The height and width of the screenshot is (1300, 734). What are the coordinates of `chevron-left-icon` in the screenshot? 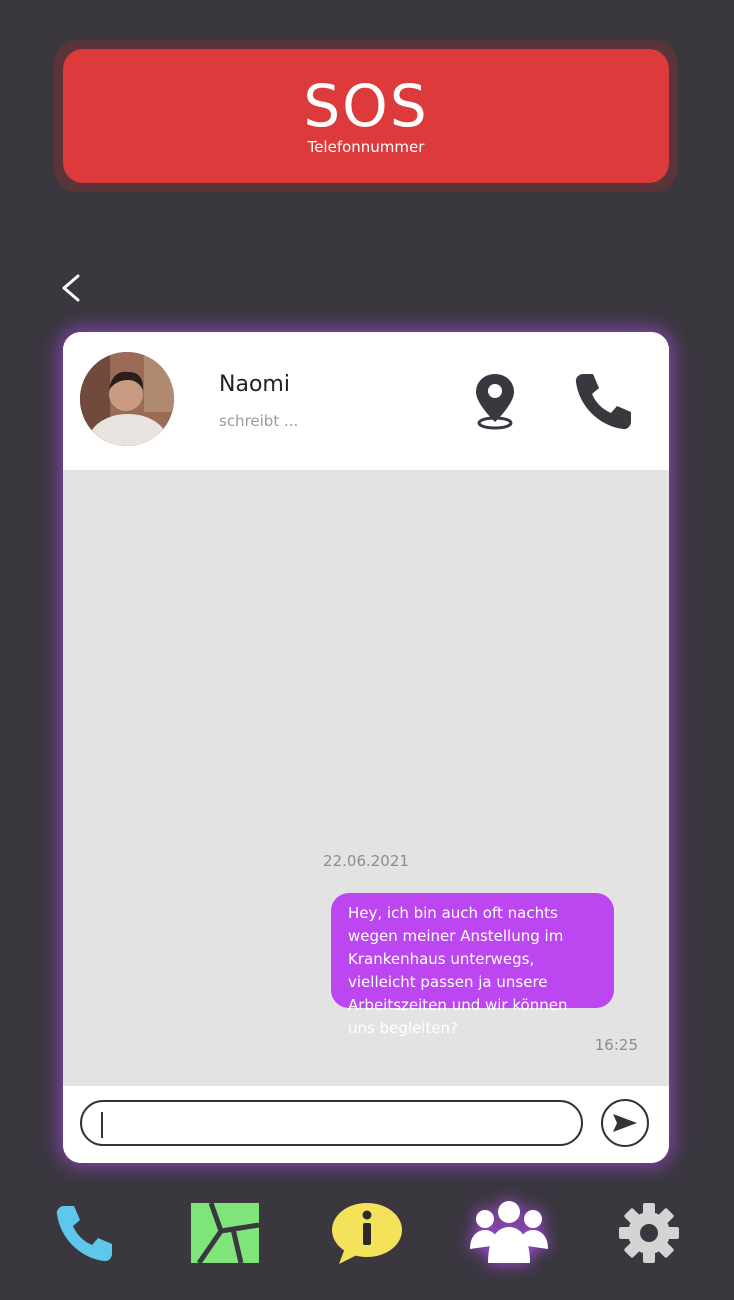 It's located at (71, 288).